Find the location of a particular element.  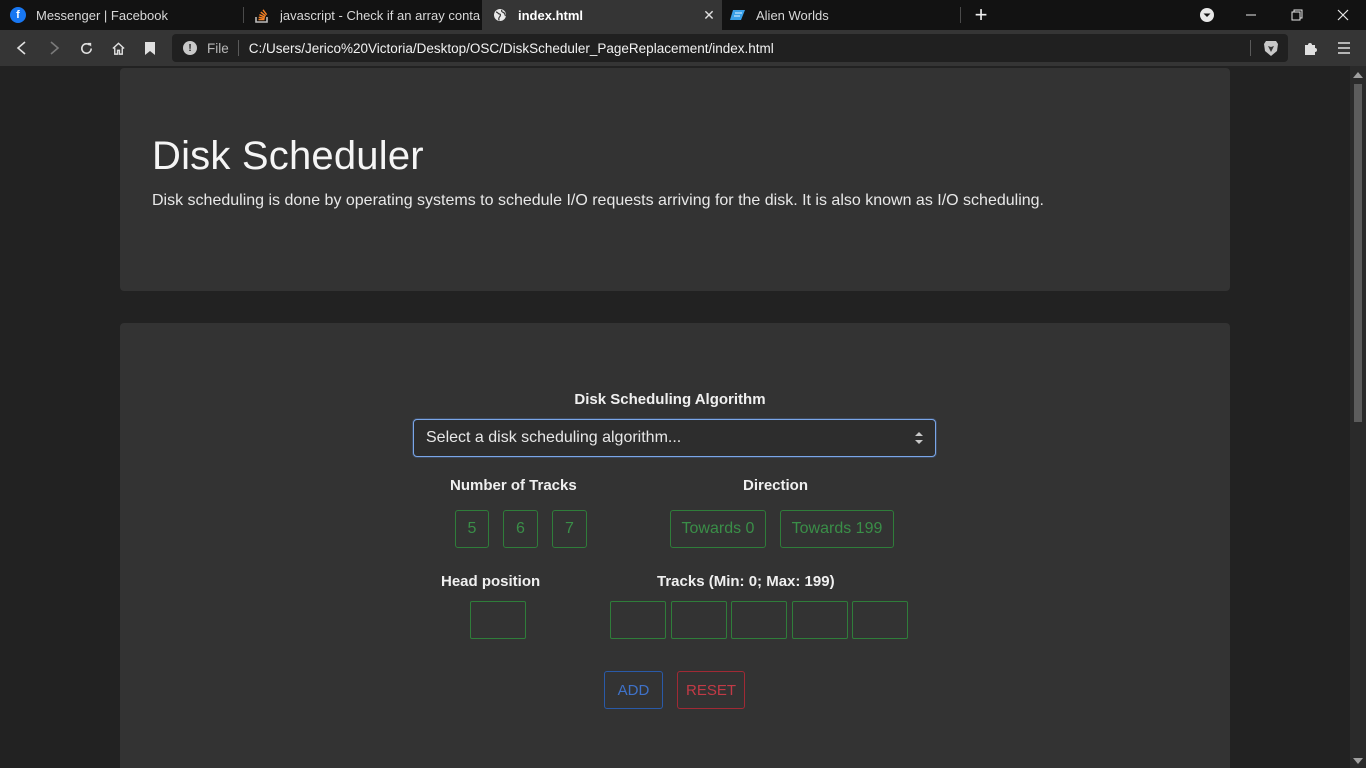

toolbar-divider is located at coordinates (1250, 48).